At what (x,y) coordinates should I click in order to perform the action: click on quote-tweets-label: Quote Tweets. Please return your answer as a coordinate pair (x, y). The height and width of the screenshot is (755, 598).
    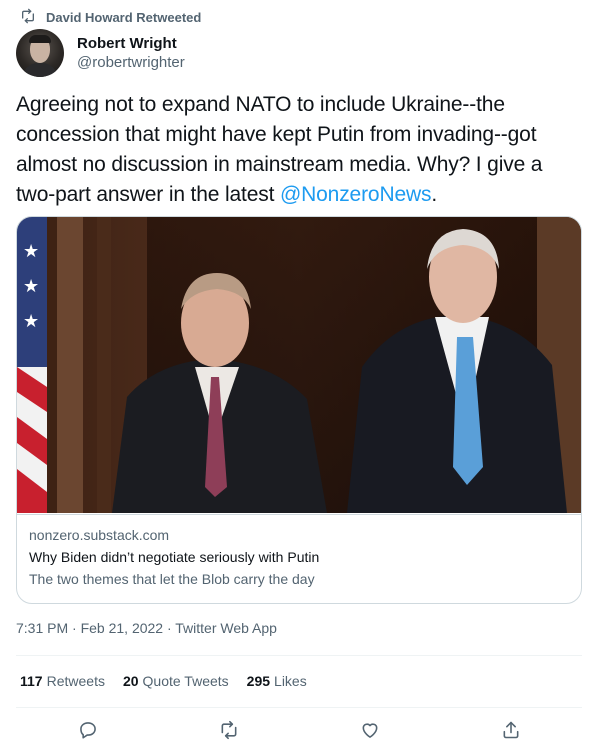
    Looking at the image, I should click on (185, 681).